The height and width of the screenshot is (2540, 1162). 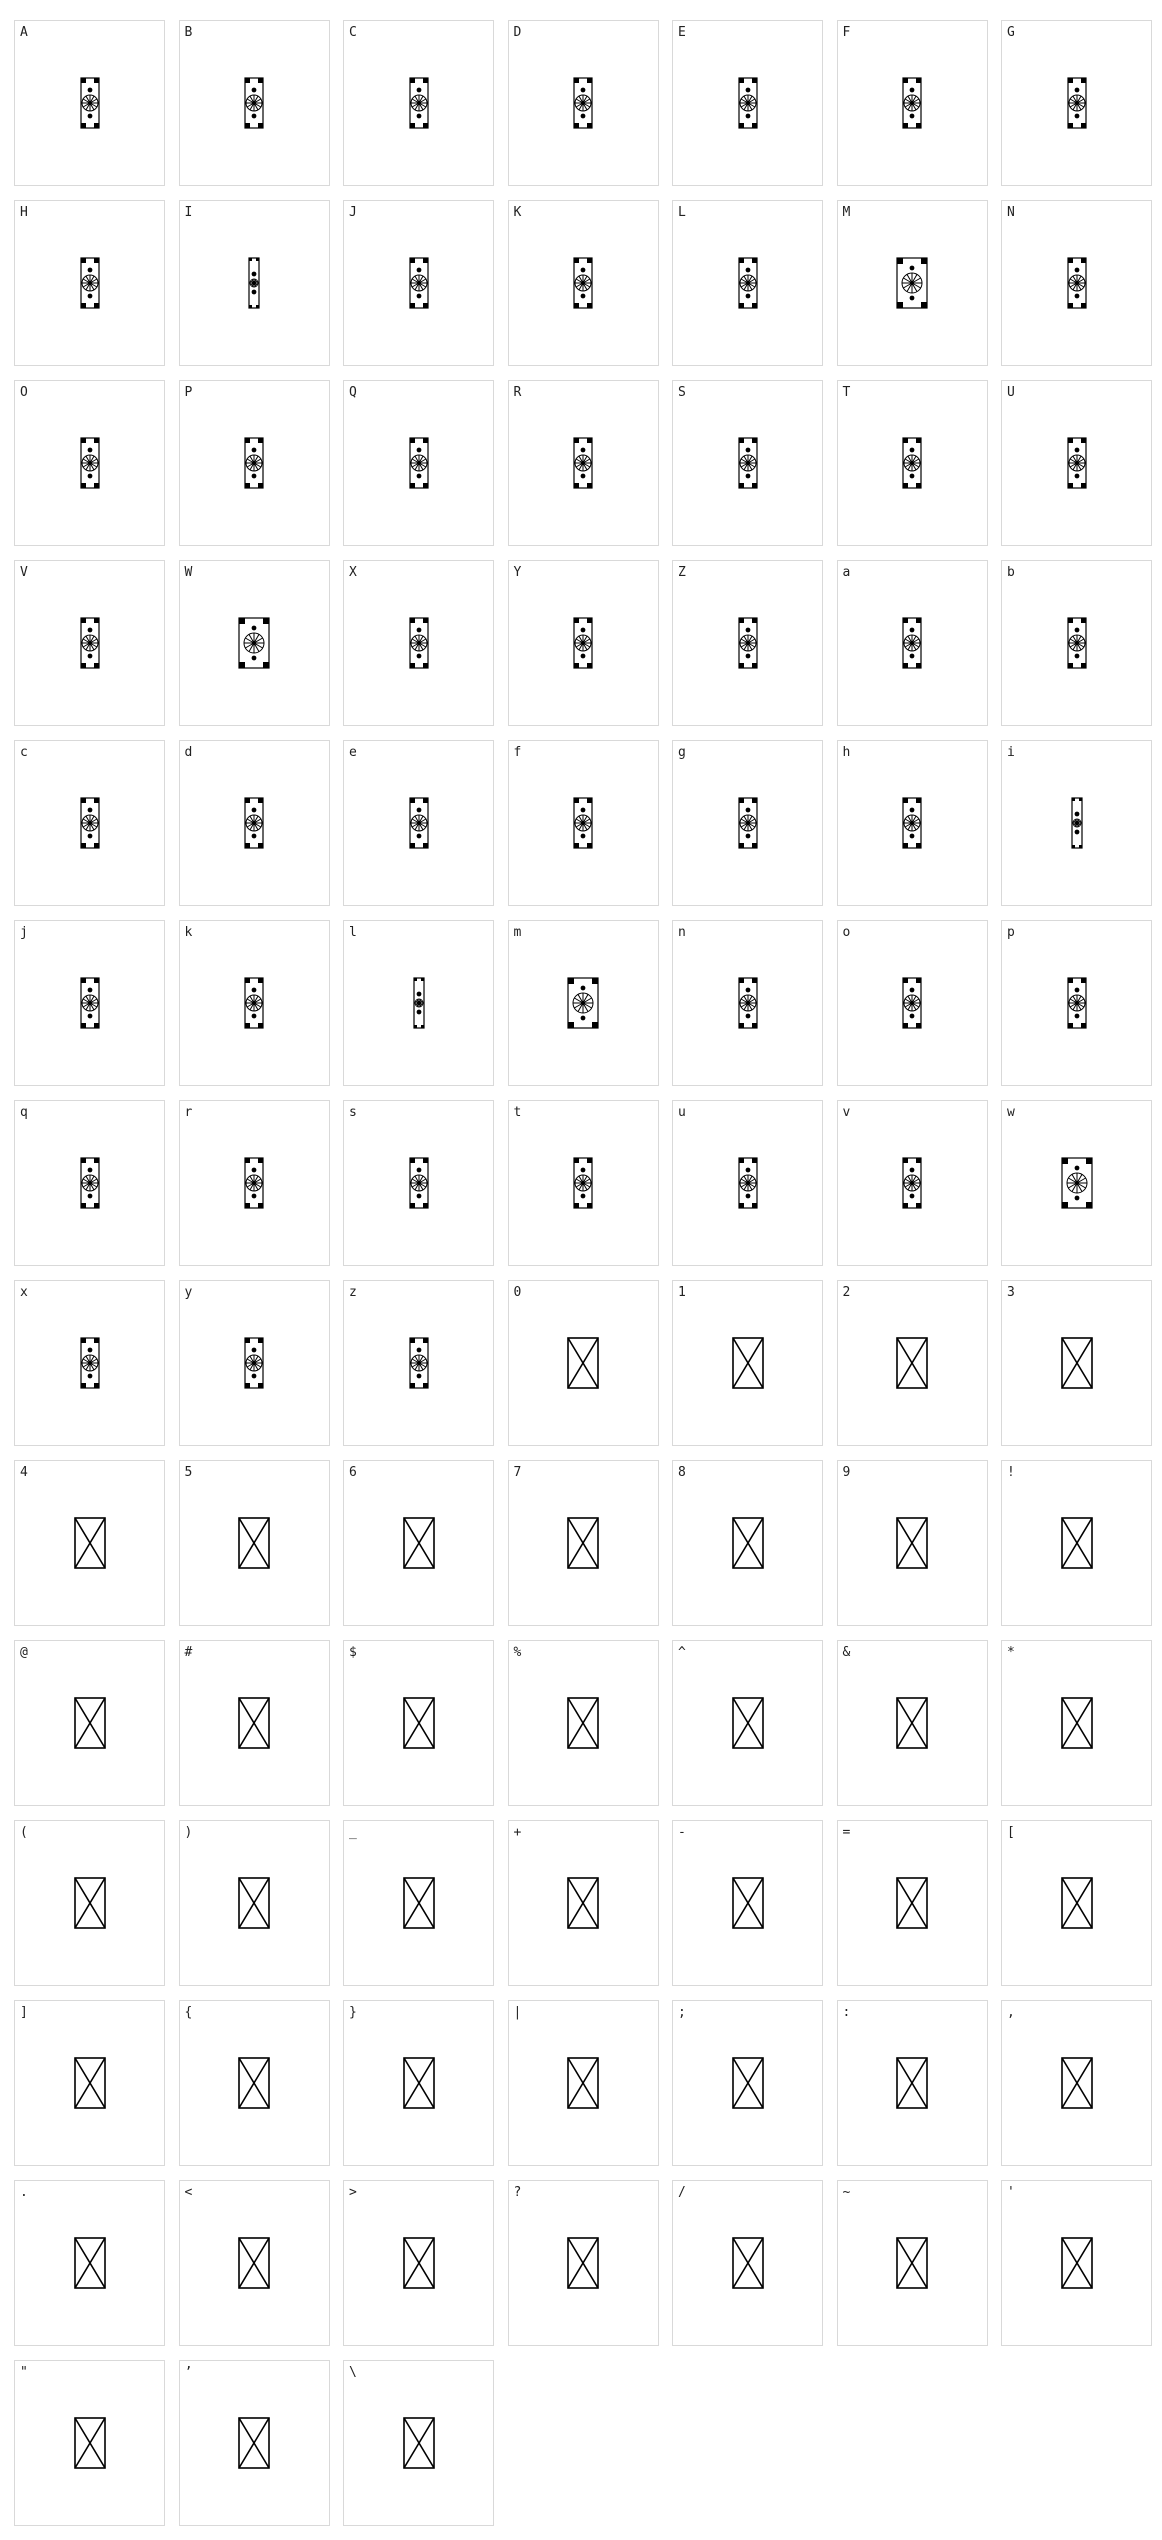 I want to click on glyph-cell: j, so click(x=89, y=1003).